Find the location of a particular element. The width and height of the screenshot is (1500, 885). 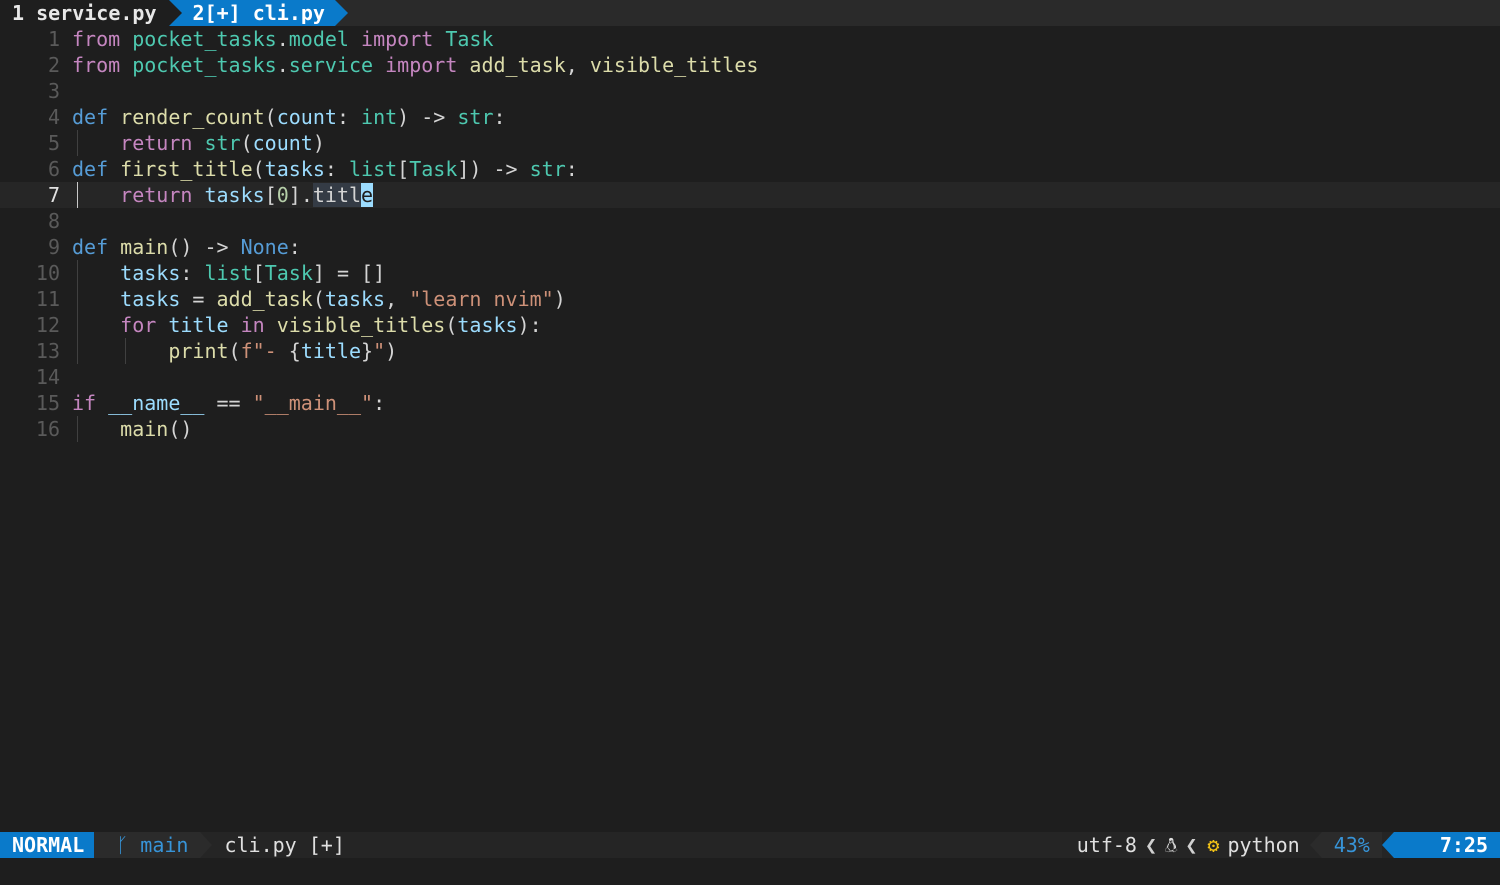

code-line: 4 def render_count(count: int) -> str: is located at coordinates (750, 117).